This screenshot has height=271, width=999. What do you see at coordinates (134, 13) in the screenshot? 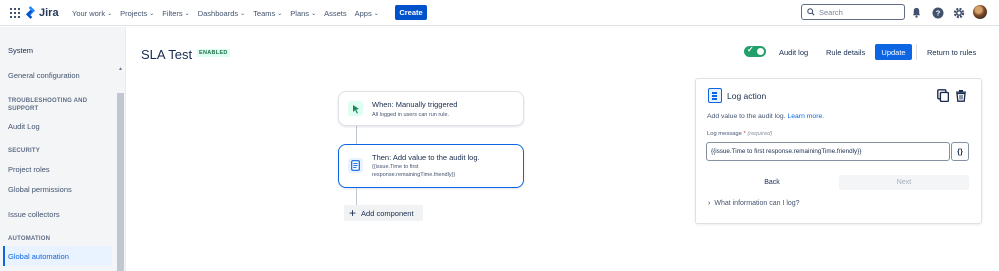
I see `nav-label: Projects` at bounding box center [134, 13].